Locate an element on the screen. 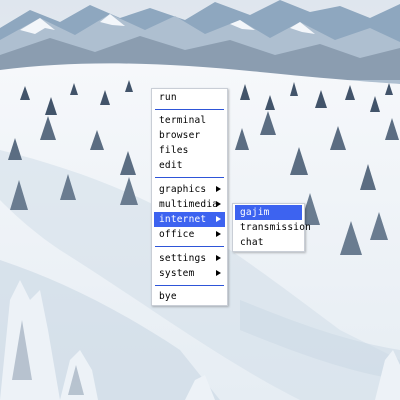  menu-item-bye: bye is located at coordinates (189, 296).